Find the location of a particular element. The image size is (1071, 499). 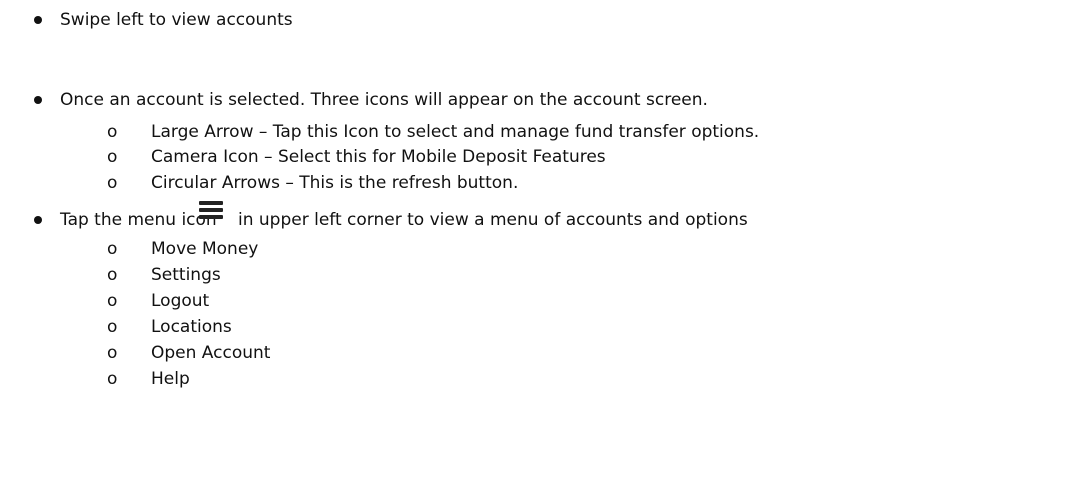

list-item-text: Tap the menu icon is located at coordinates (138, 220).